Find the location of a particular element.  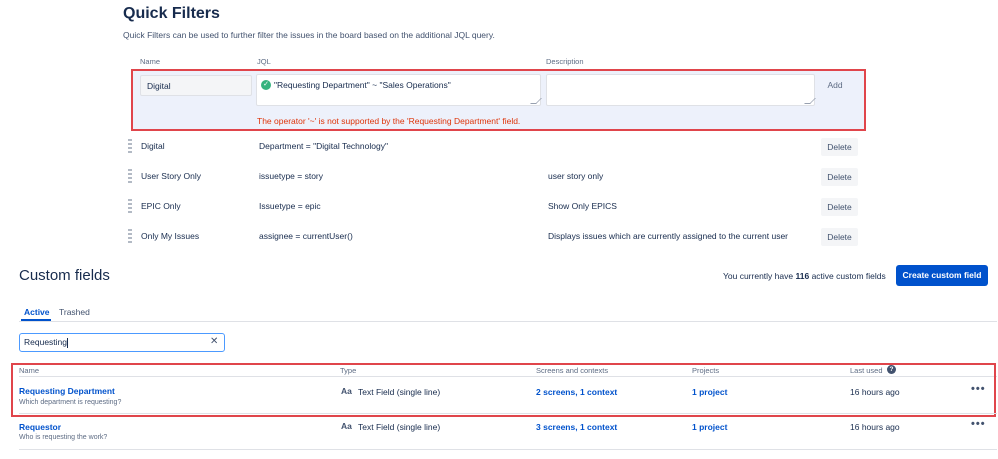

active-tab-indicator is located at coordinates (36, 320).